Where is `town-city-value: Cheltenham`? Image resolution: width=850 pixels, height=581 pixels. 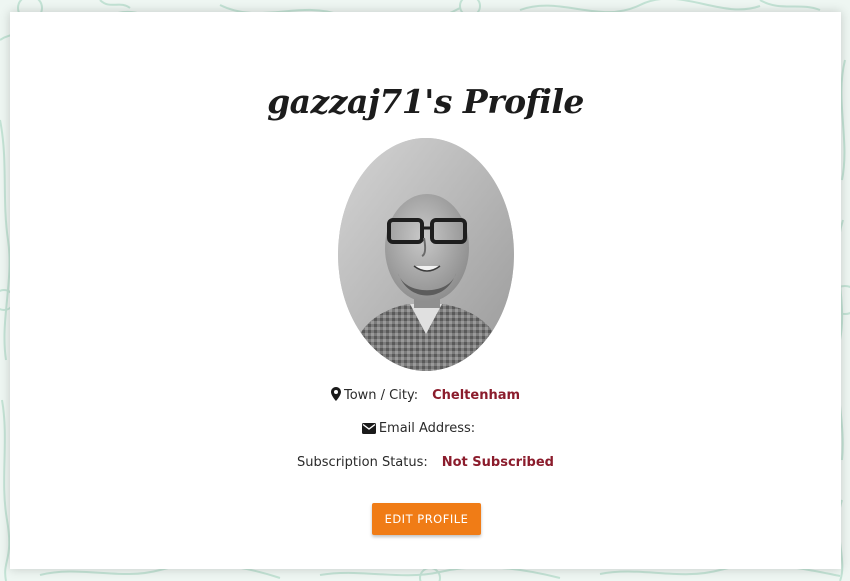
town-city-value: Cheltenham is located at coordinates (476, 395).